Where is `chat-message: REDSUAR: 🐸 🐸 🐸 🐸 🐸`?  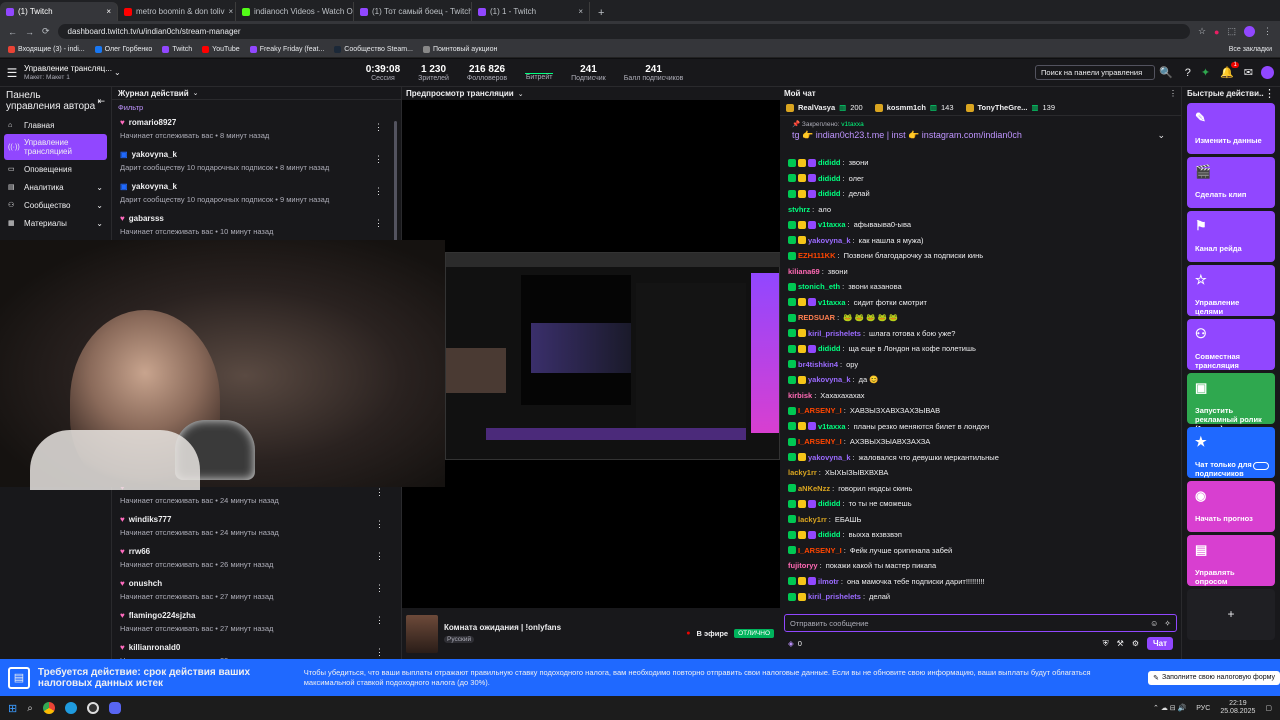
chat-message: REDSUAR: 🐸 🐸 🐸 🐸 🐸 is located at coordinates (980, 318).